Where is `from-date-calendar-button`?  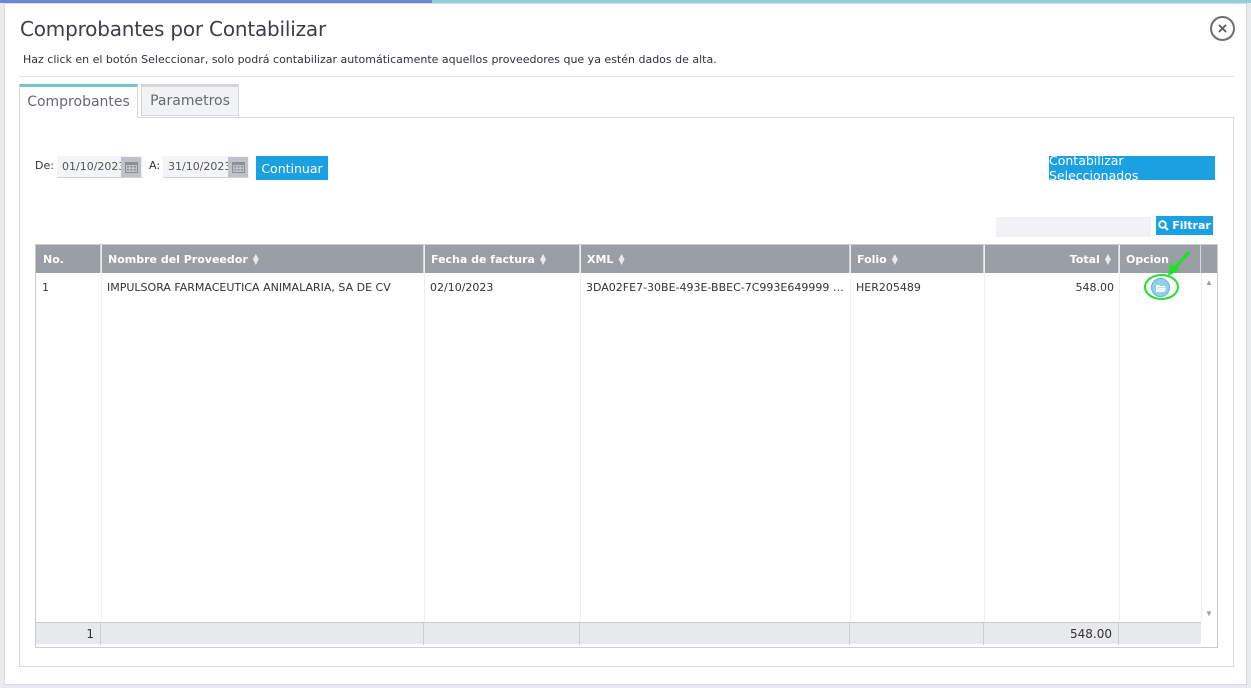 from-date-calendar-button is located at coordinates (131, 167).